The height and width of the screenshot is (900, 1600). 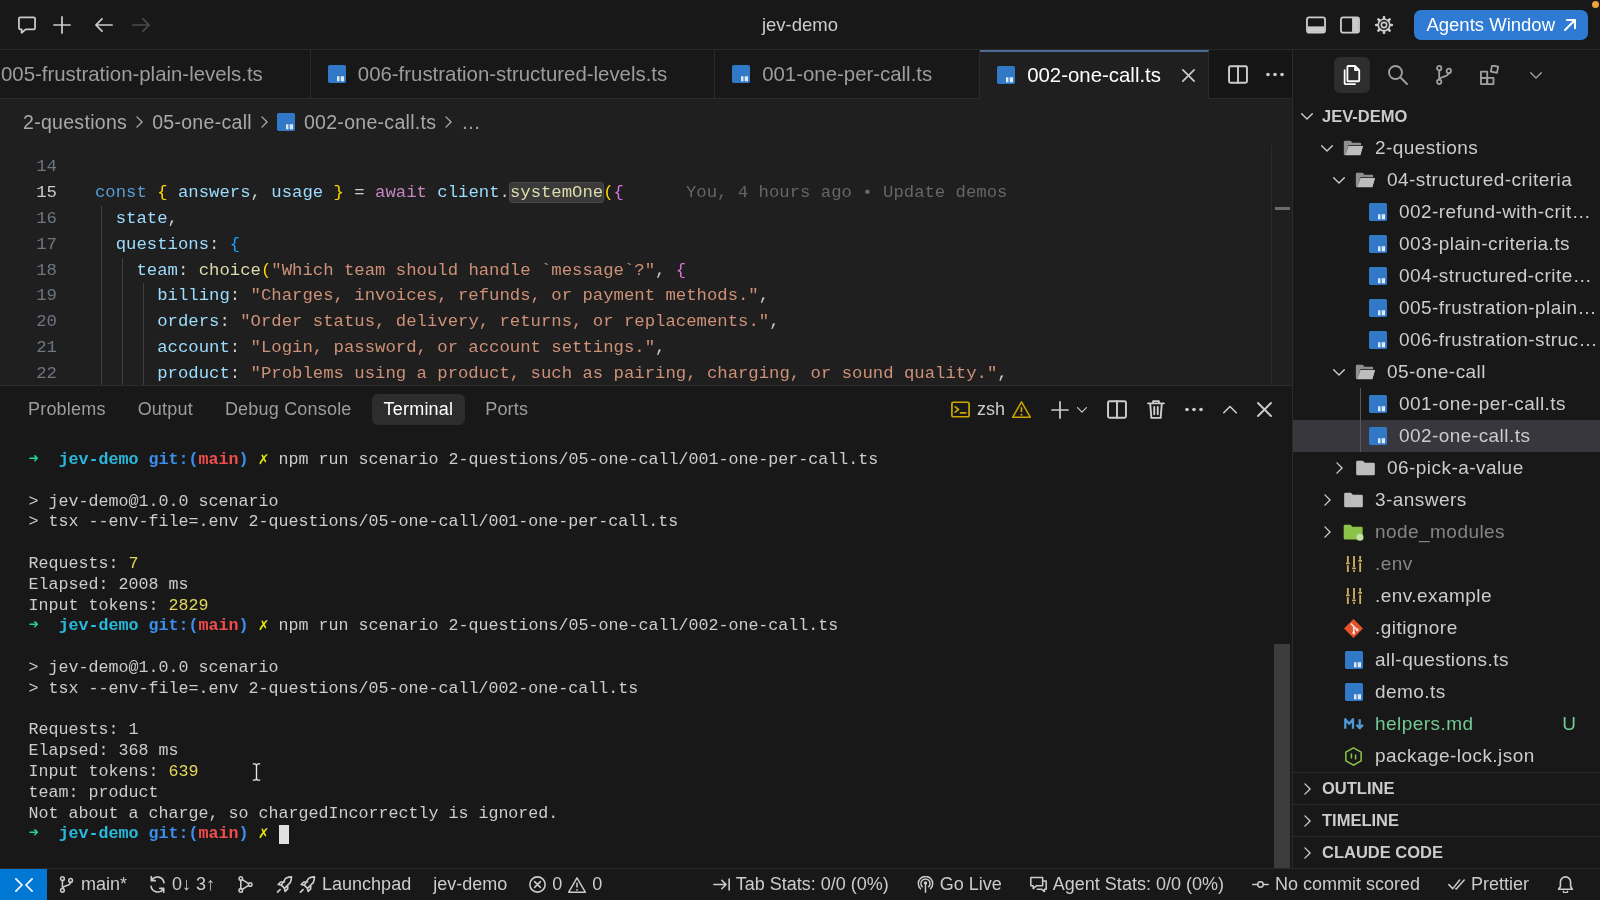 What do you see at coordinates (202, 122) in the screenshot?
I see `breadcrumb-item: 05-one-call` at bounding box center [202, 122].